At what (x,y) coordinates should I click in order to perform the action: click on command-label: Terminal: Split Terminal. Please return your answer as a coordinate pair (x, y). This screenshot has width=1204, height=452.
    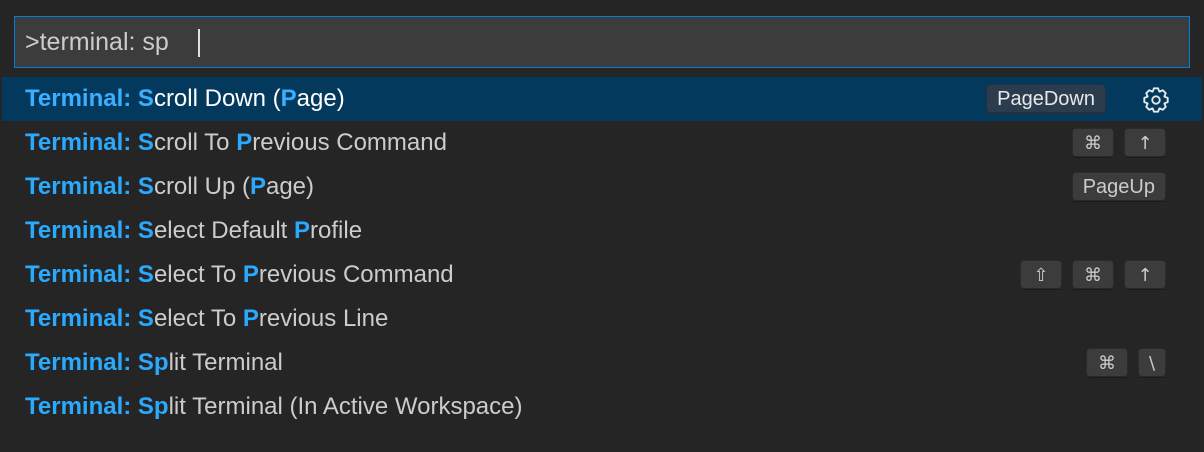
    Looking at the image, I should click on (154, 363).